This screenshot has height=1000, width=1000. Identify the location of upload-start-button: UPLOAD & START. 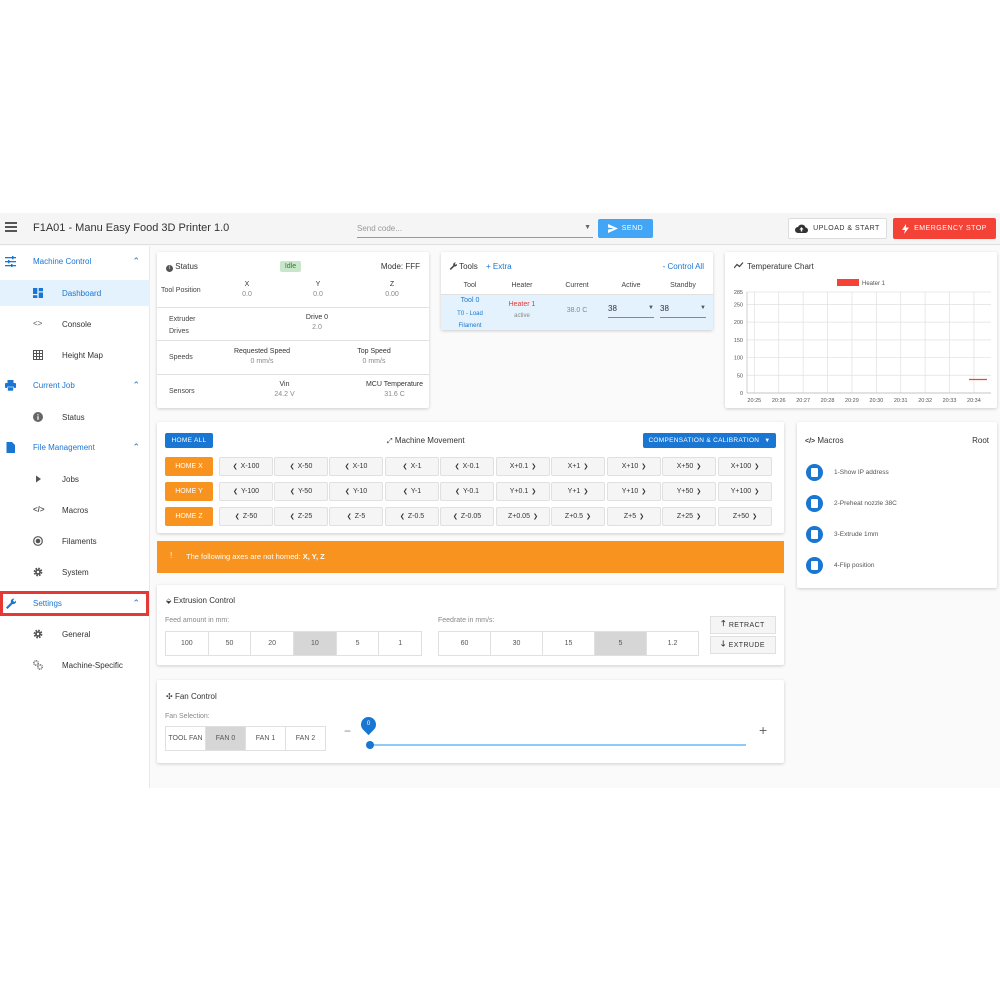
(837, 228).